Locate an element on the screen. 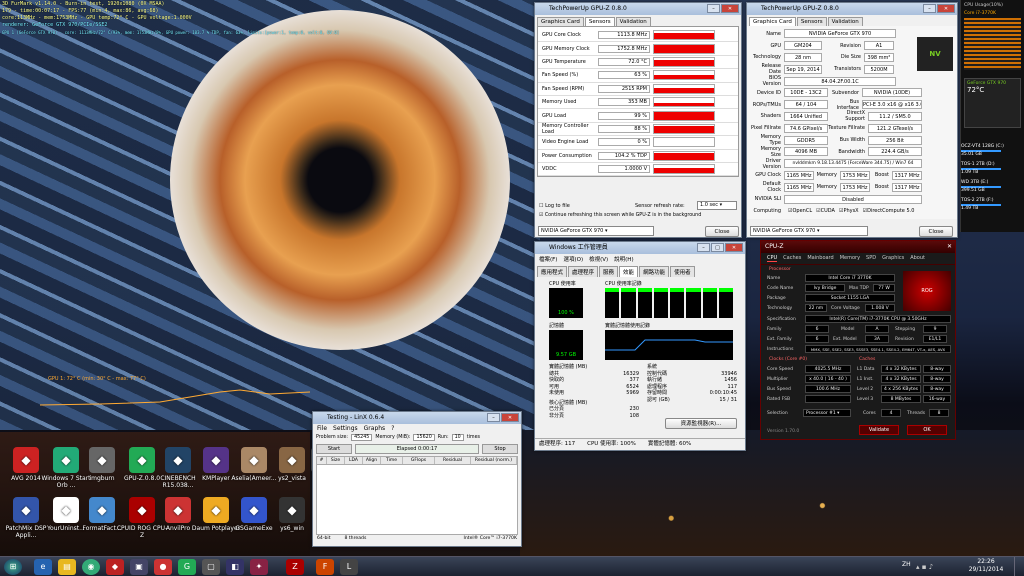 Image resolution: width=1024 pixels, height=576 pixels. tab-users: 使用者 is located at coordinates (682, 271).